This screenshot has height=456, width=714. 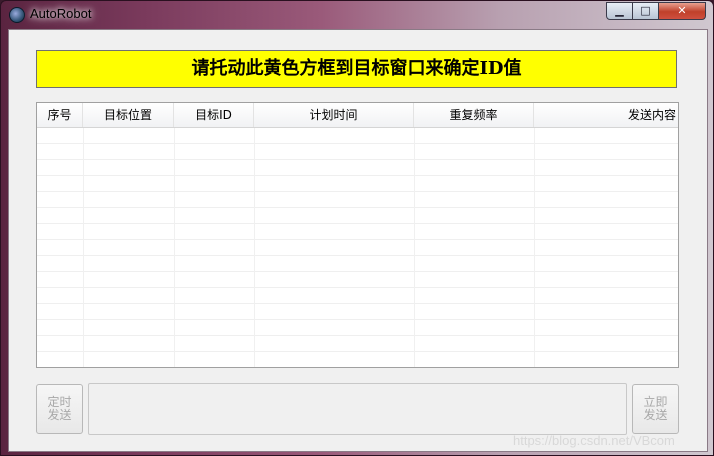 I want to click on minimize-button: ▁, so click(x=619, y=11).